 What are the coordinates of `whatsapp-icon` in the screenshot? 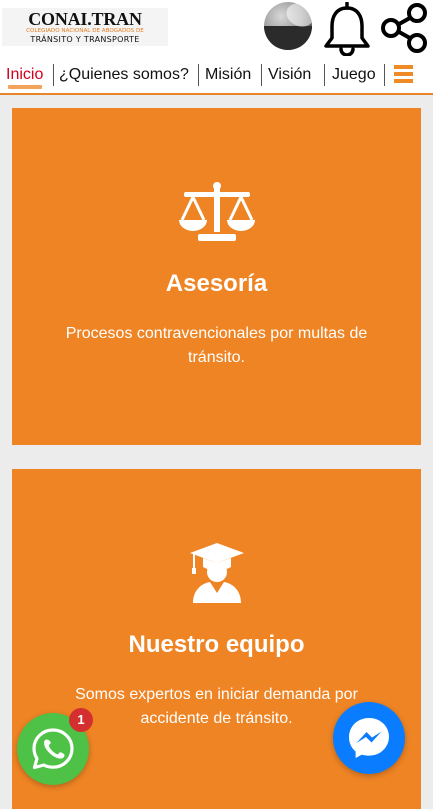 It's located at (53, 749).